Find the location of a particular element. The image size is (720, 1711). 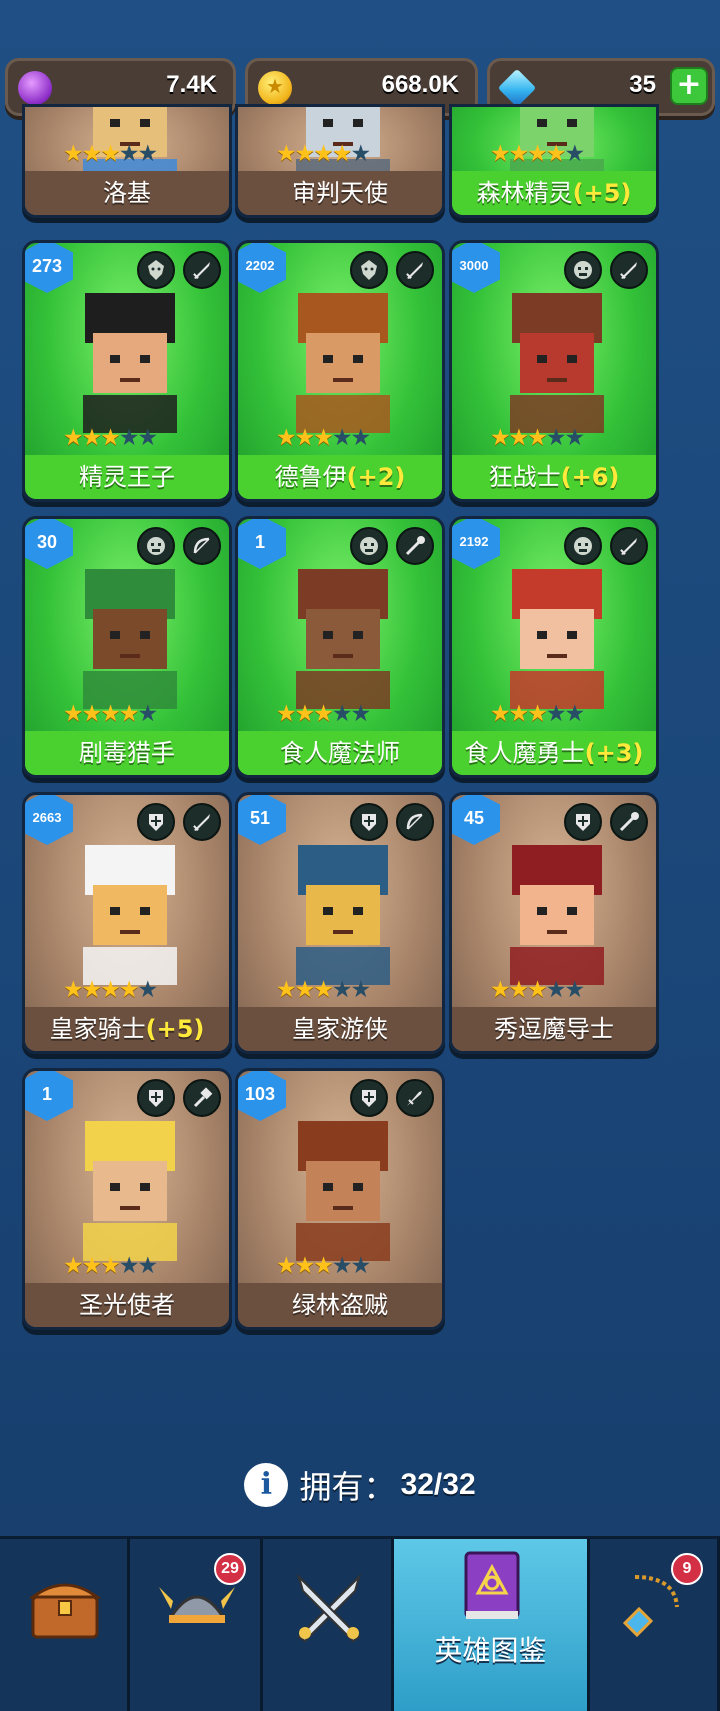

hero-card: 1 ★★★★★ 食人魔法师 is located at coordinates (340, 647).